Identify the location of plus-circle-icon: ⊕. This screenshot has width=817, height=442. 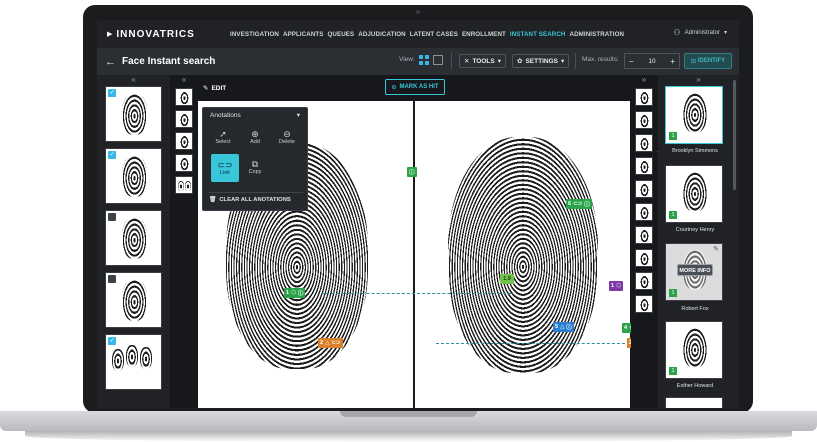
(255, 134).